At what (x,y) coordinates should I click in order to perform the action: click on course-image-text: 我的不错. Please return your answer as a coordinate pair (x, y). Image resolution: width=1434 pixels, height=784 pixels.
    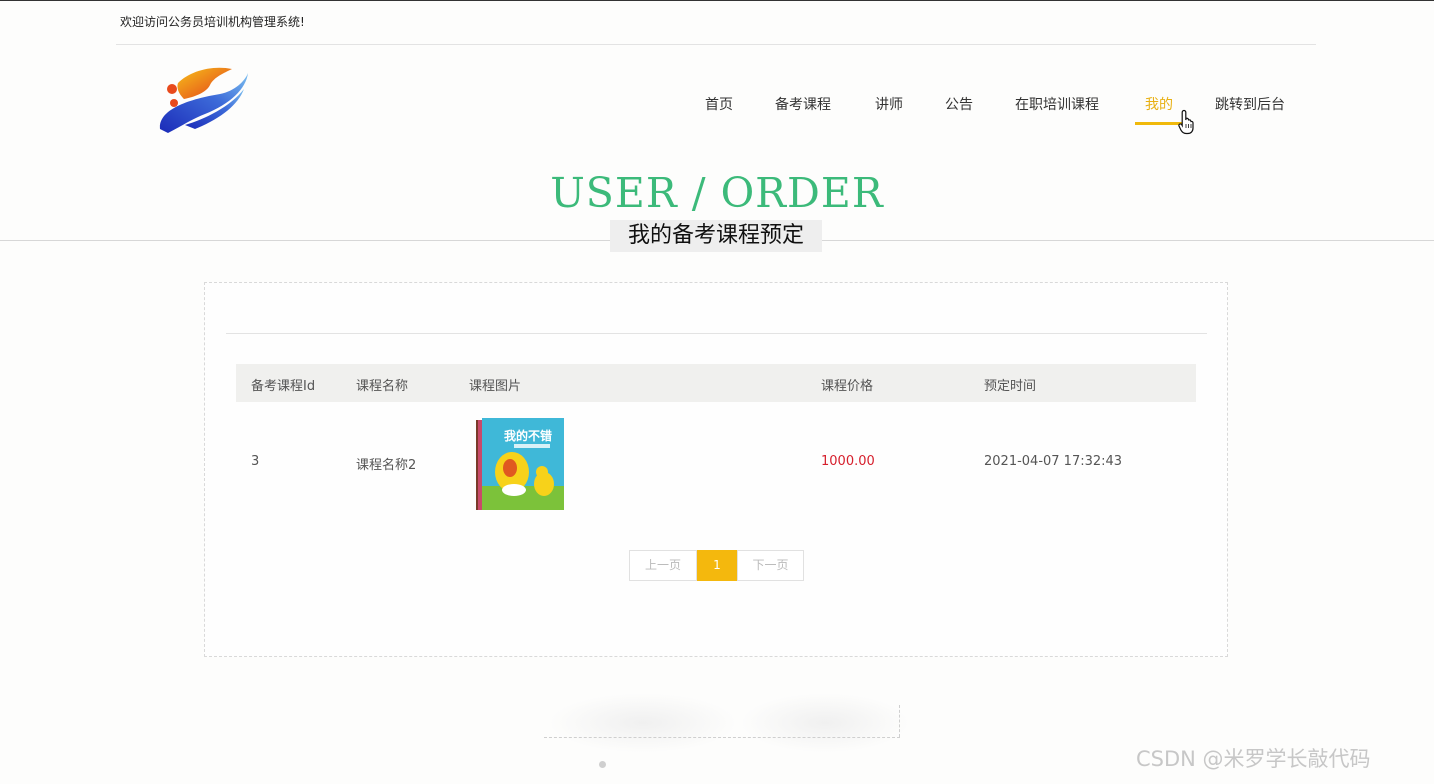
    Looking at the image, I should click on (528, 435).